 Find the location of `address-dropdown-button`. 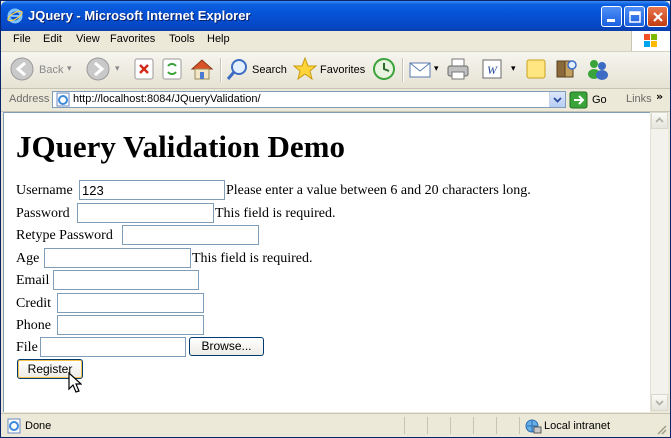

address-dropdown-button is located at coordinates (557, 99).